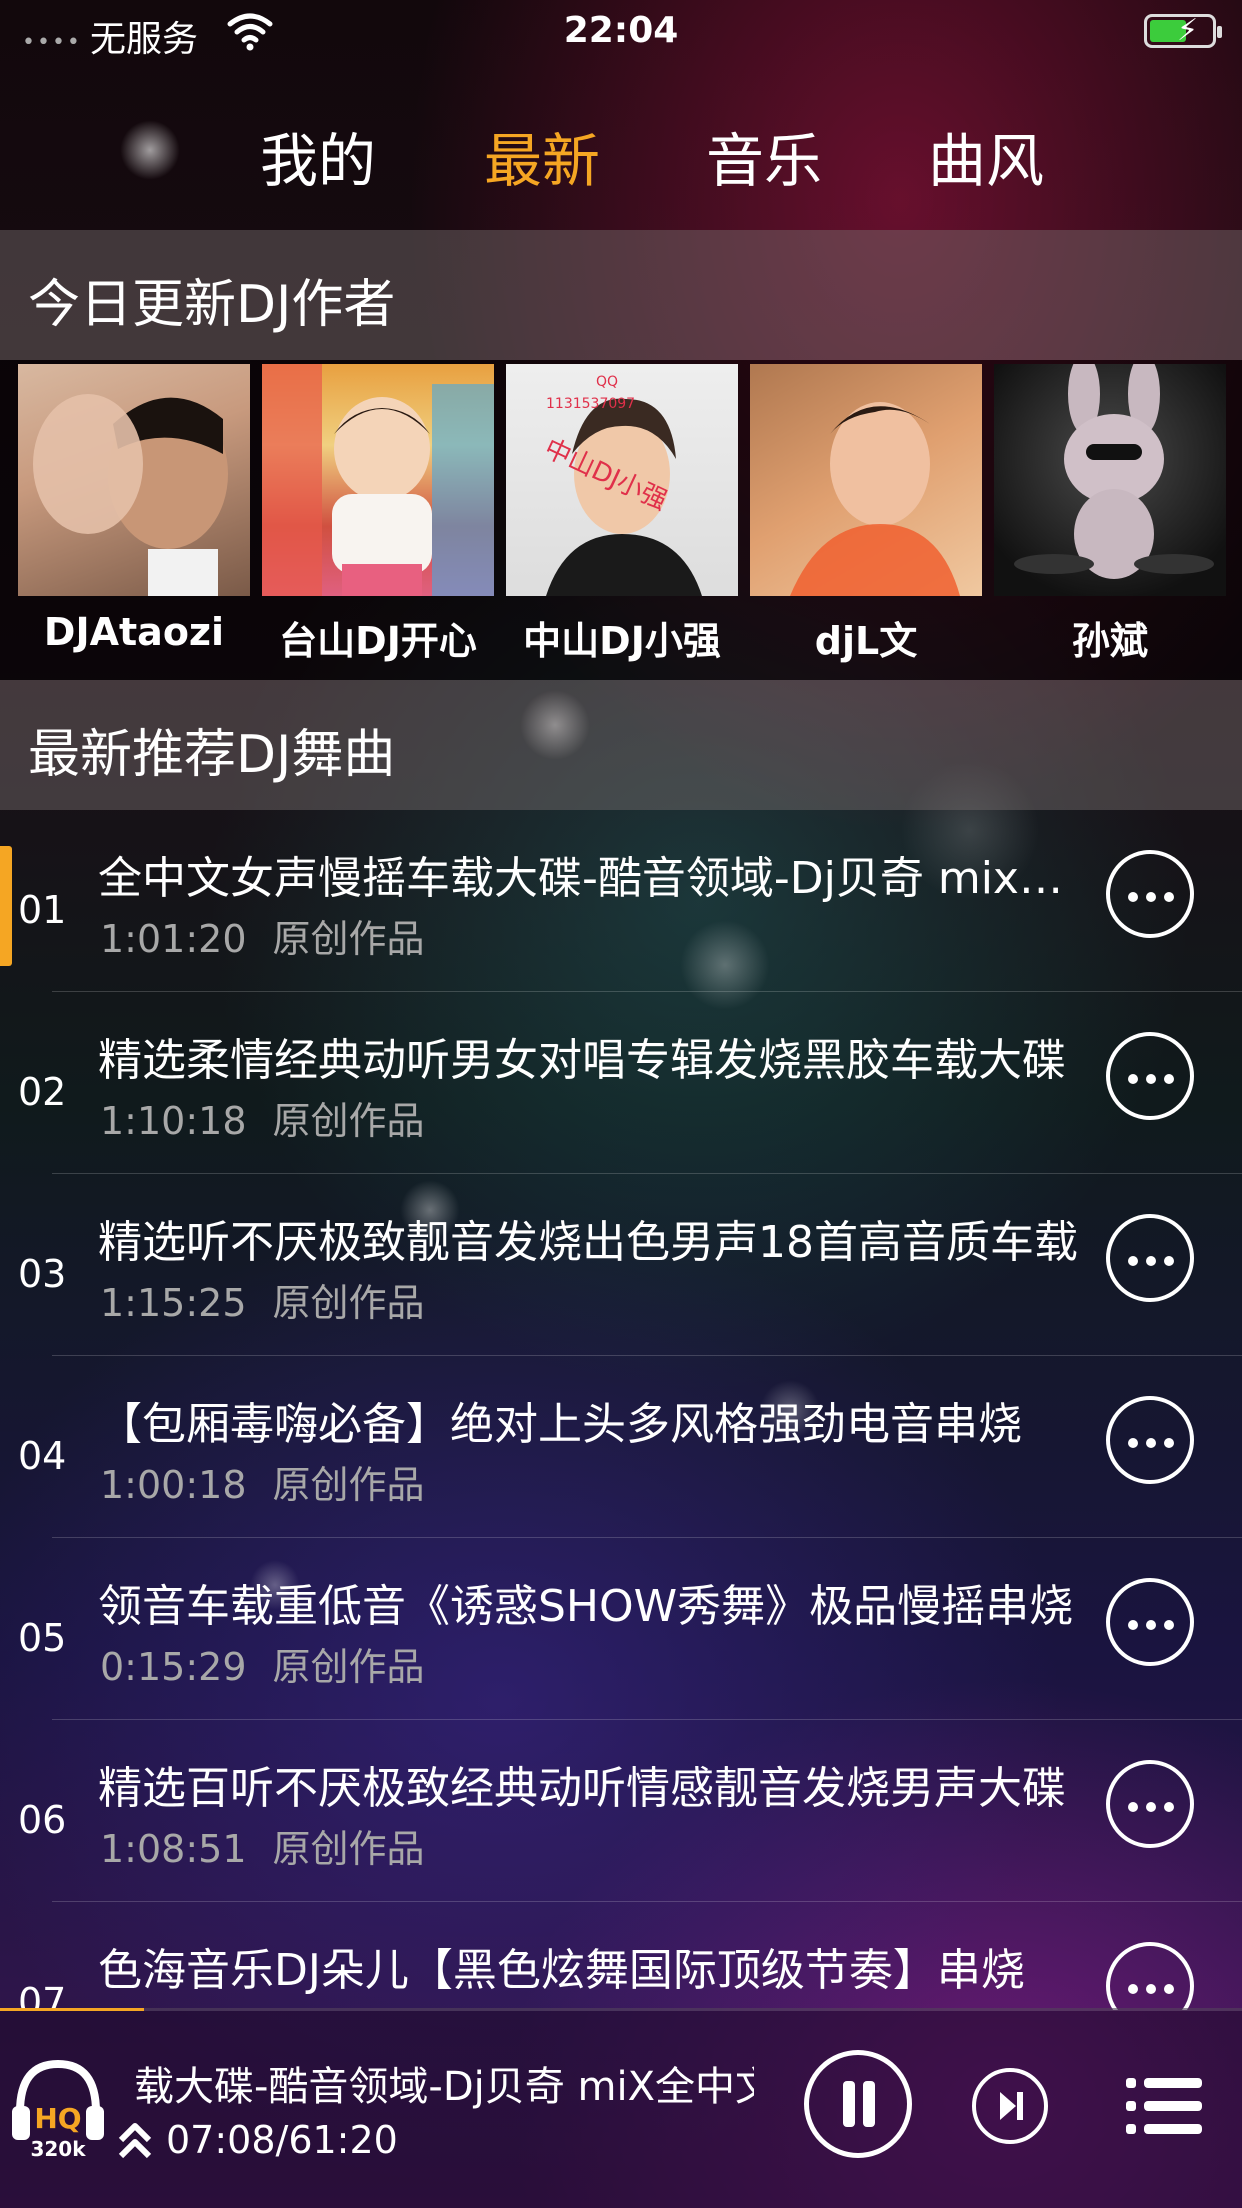  Describe the element at coordinates (282, 2140) in the screenshot. I see `playback-time: 07:08/61:20` at that location.